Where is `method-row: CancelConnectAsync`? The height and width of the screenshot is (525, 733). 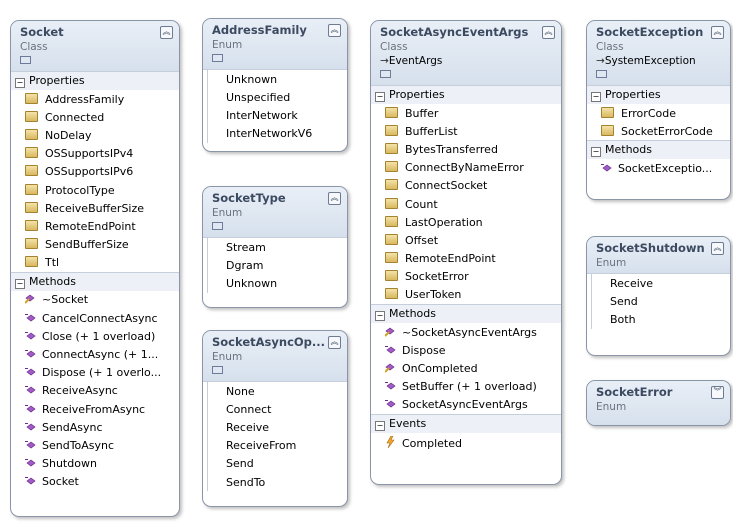
method-row: CancelConnectAsync is located at coordinates (95, 318).